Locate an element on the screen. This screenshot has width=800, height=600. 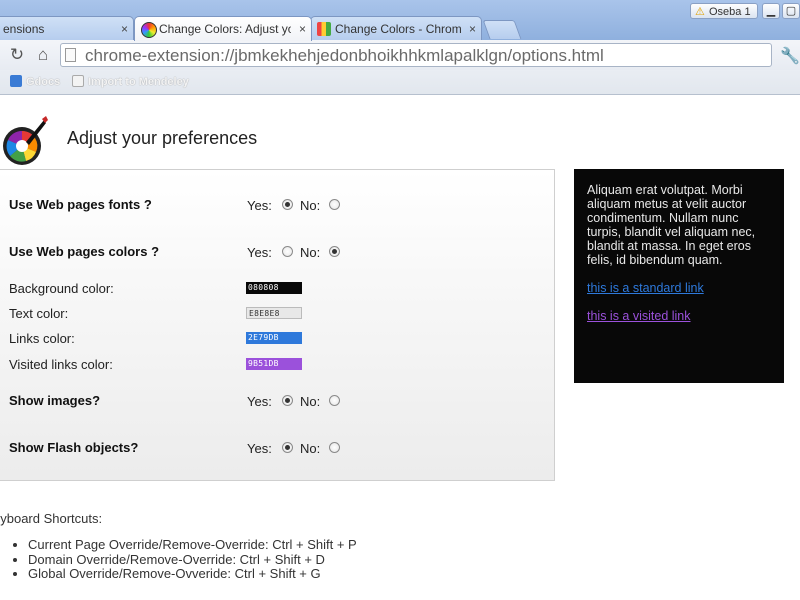
tab-label: Change Colors: Adjust yo is located at coordinates (225, 29).